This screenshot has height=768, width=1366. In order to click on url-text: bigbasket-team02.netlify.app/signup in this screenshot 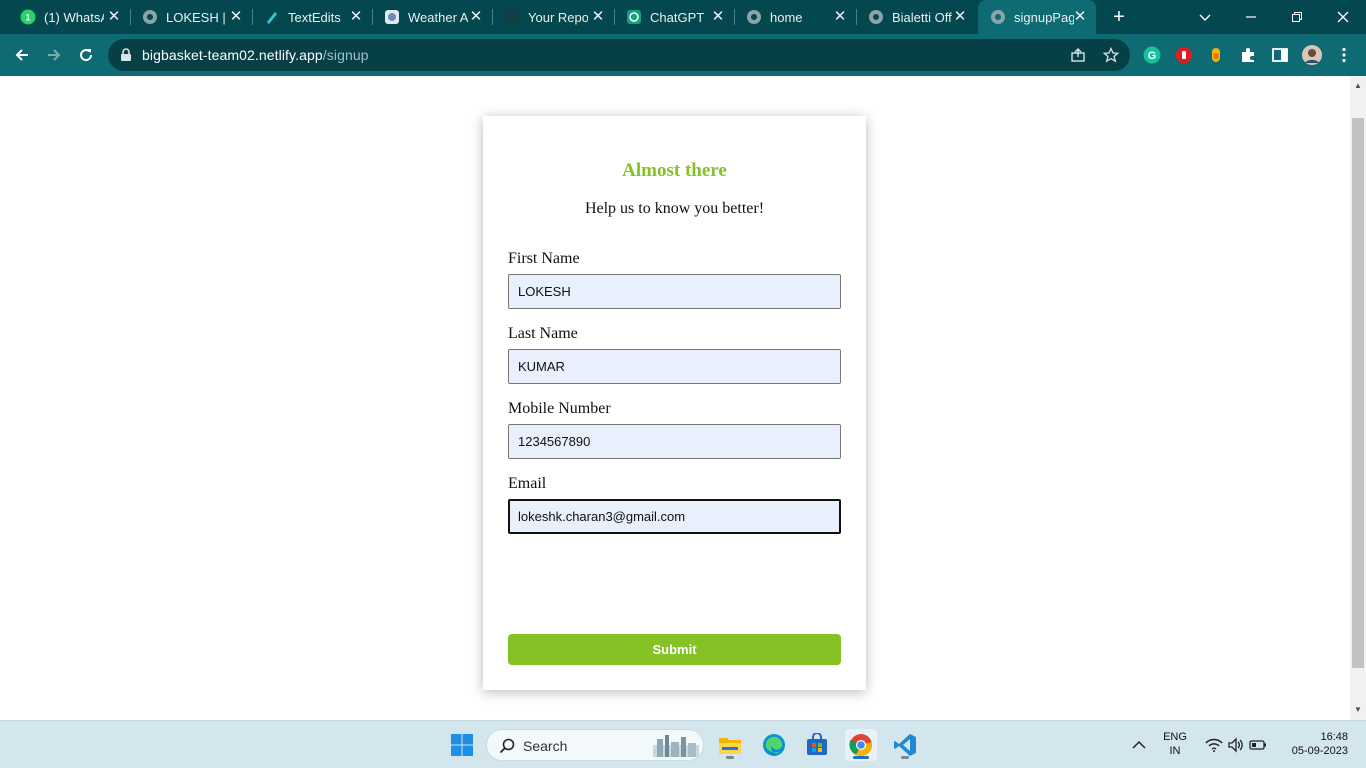, I will do `click(255, 55)`.